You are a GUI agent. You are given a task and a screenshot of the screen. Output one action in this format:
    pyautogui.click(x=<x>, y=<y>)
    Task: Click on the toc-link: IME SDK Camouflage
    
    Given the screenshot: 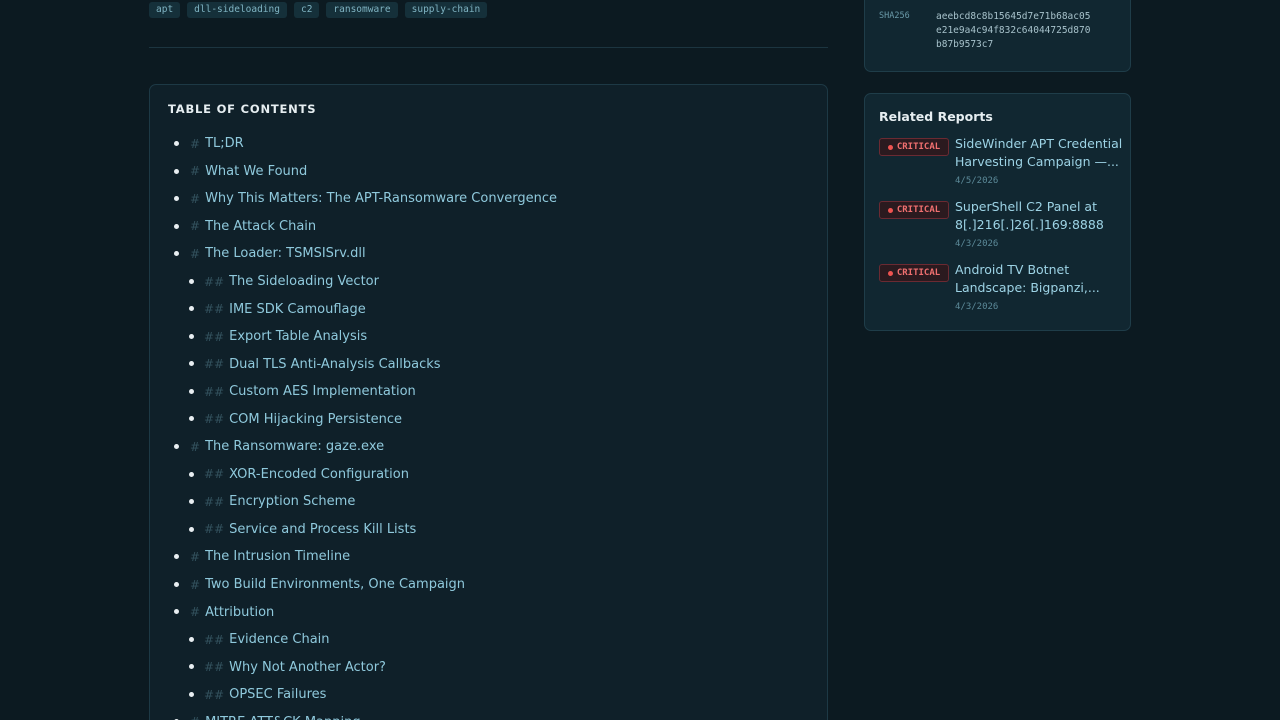 What is the action you would take?
    pyautogui.click(x=297, y=309)
    